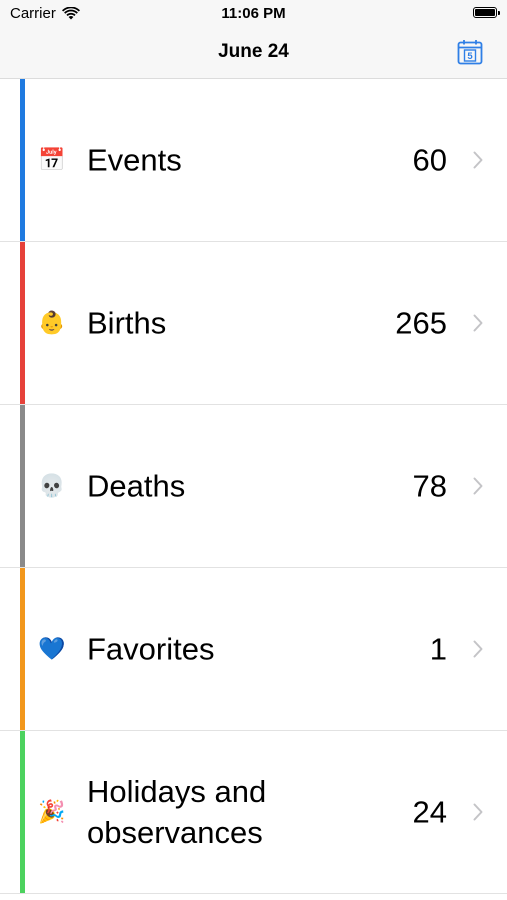 Image resolution: width=507 pixels, height=900 pixels. I want to click on calendar-button: 5, so click(470, 52).